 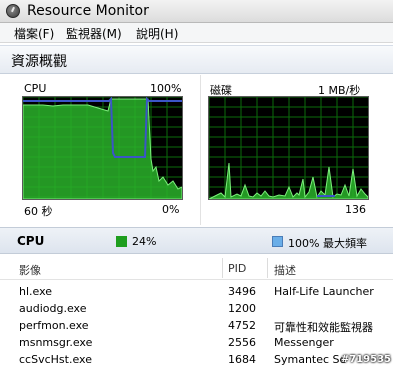 What do you see at coordinates (196, 343) in the screenshot?
I see `table-row: msnmsgr.exe 2556 Messenger` at bounding box center [196, 343].